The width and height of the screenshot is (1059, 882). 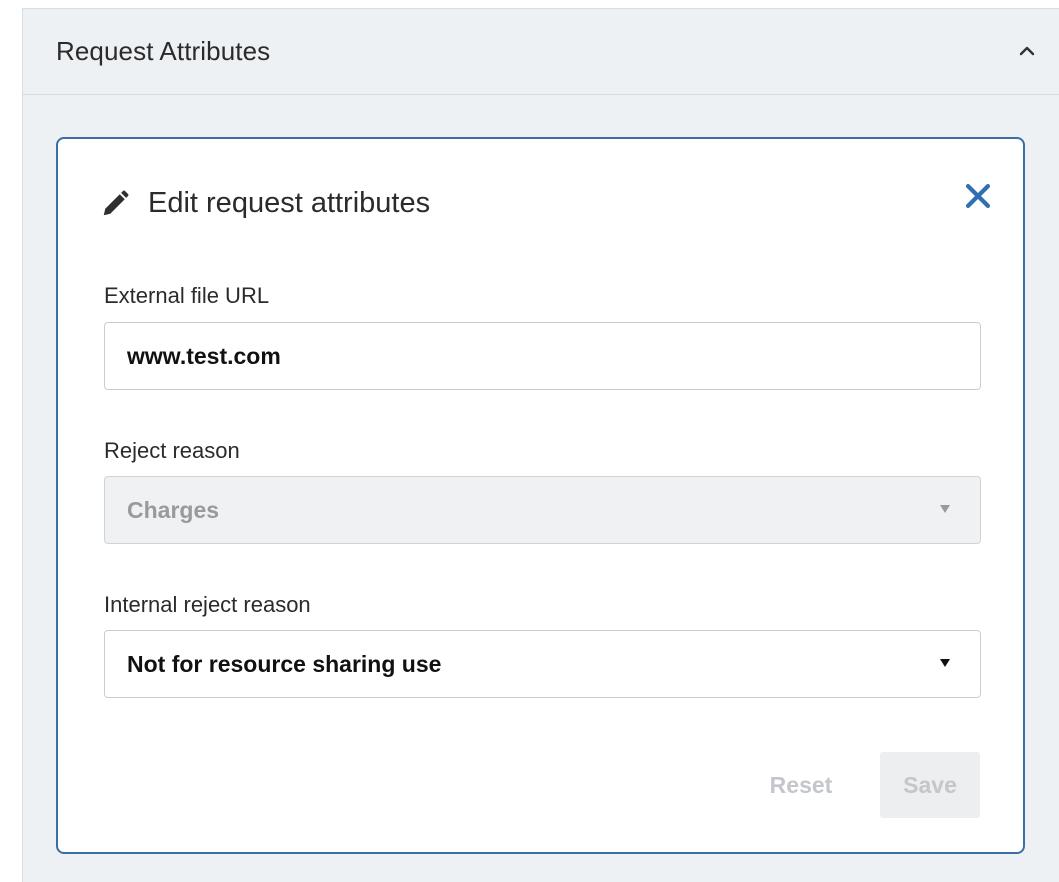 What do you see at coordinates (542, 510) in the screenshot?
I see `reject-reason-select: Charges` at bounding box center [542, 510].